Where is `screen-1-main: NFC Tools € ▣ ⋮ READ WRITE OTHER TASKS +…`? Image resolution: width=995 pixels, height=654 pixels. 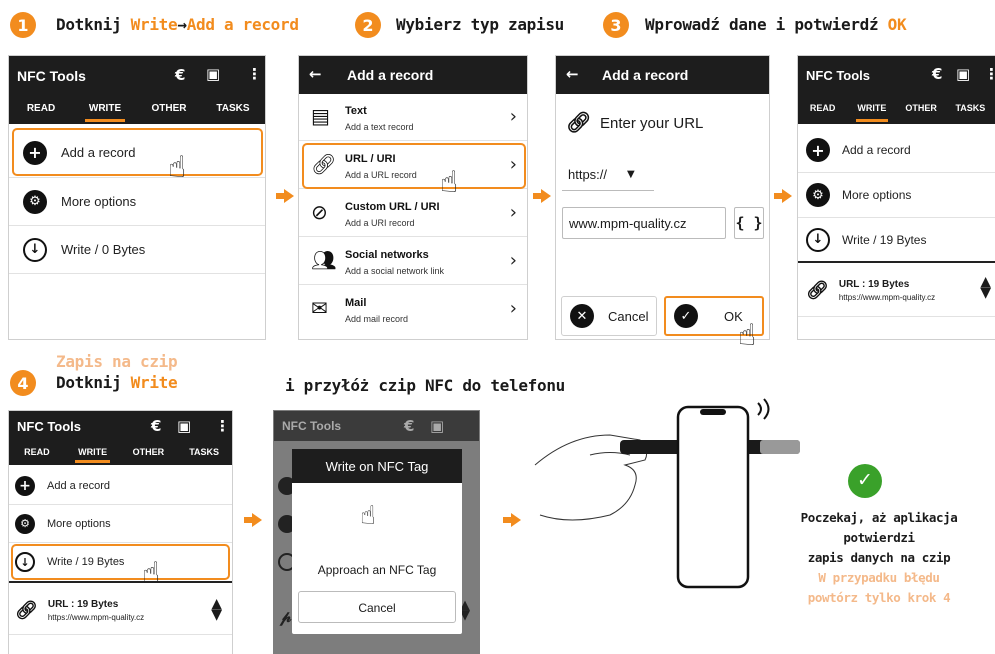
screen-1-main: NFC Tools € ▣ ⋮ READ WRITE OTHER TASKS +… is located at coordinates (137, 197).